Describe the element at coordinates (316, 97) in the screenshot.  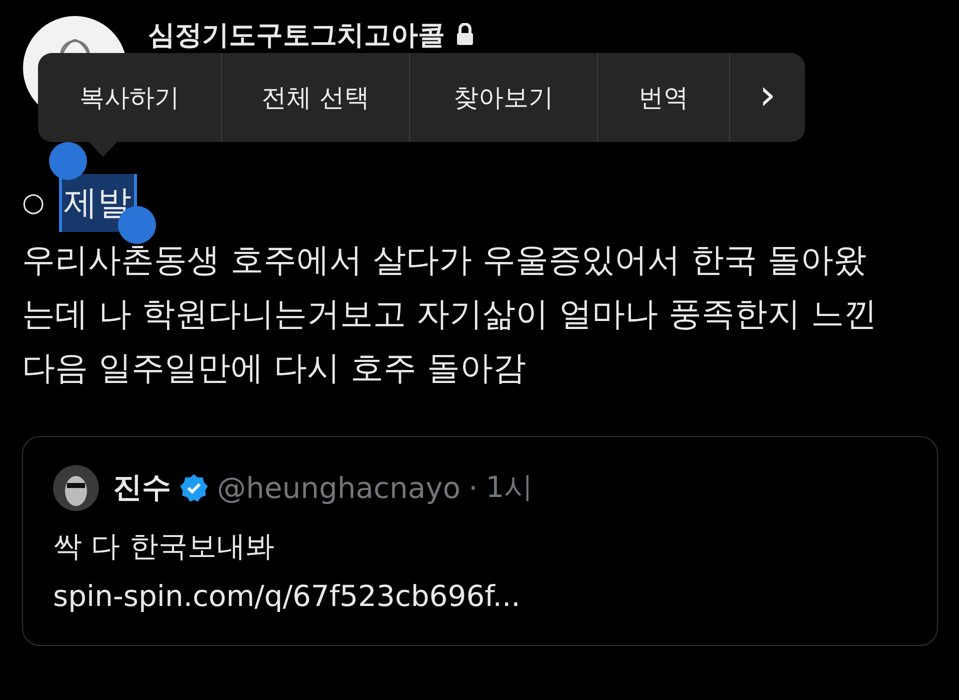
I see `menu-item: 전체 선택` at that location.